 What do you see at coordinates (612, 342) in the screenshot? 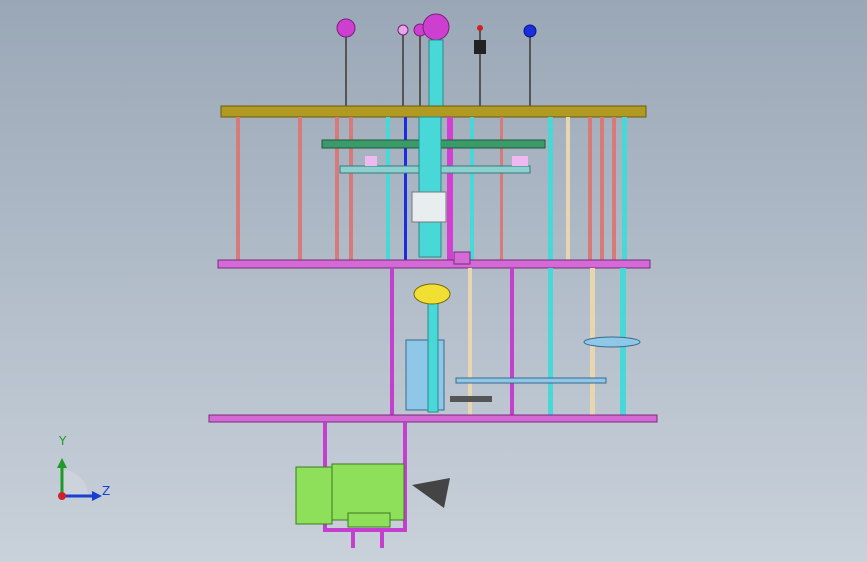
I see `pulley-right` at bounding box center [612, 342].